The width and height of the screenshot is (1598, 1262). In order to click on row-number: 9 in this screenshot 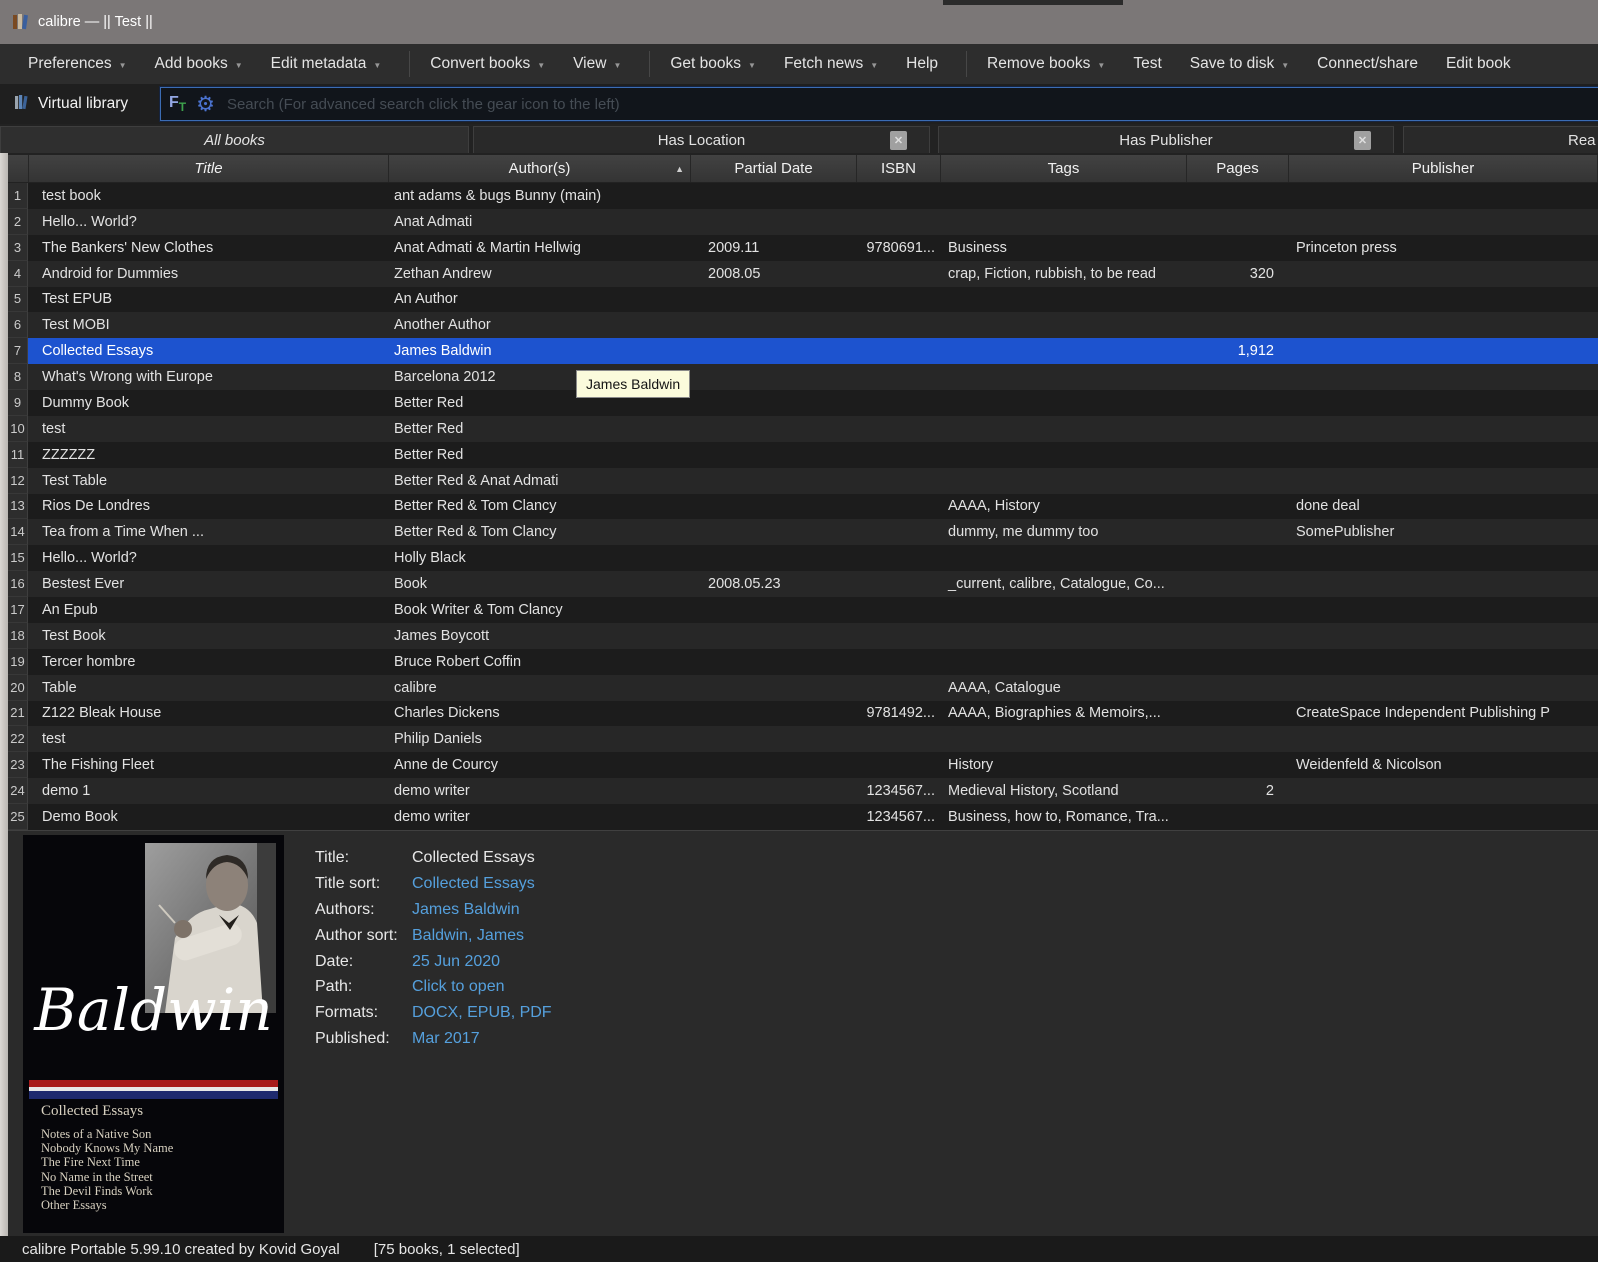, I will do `click(18, 403)`.